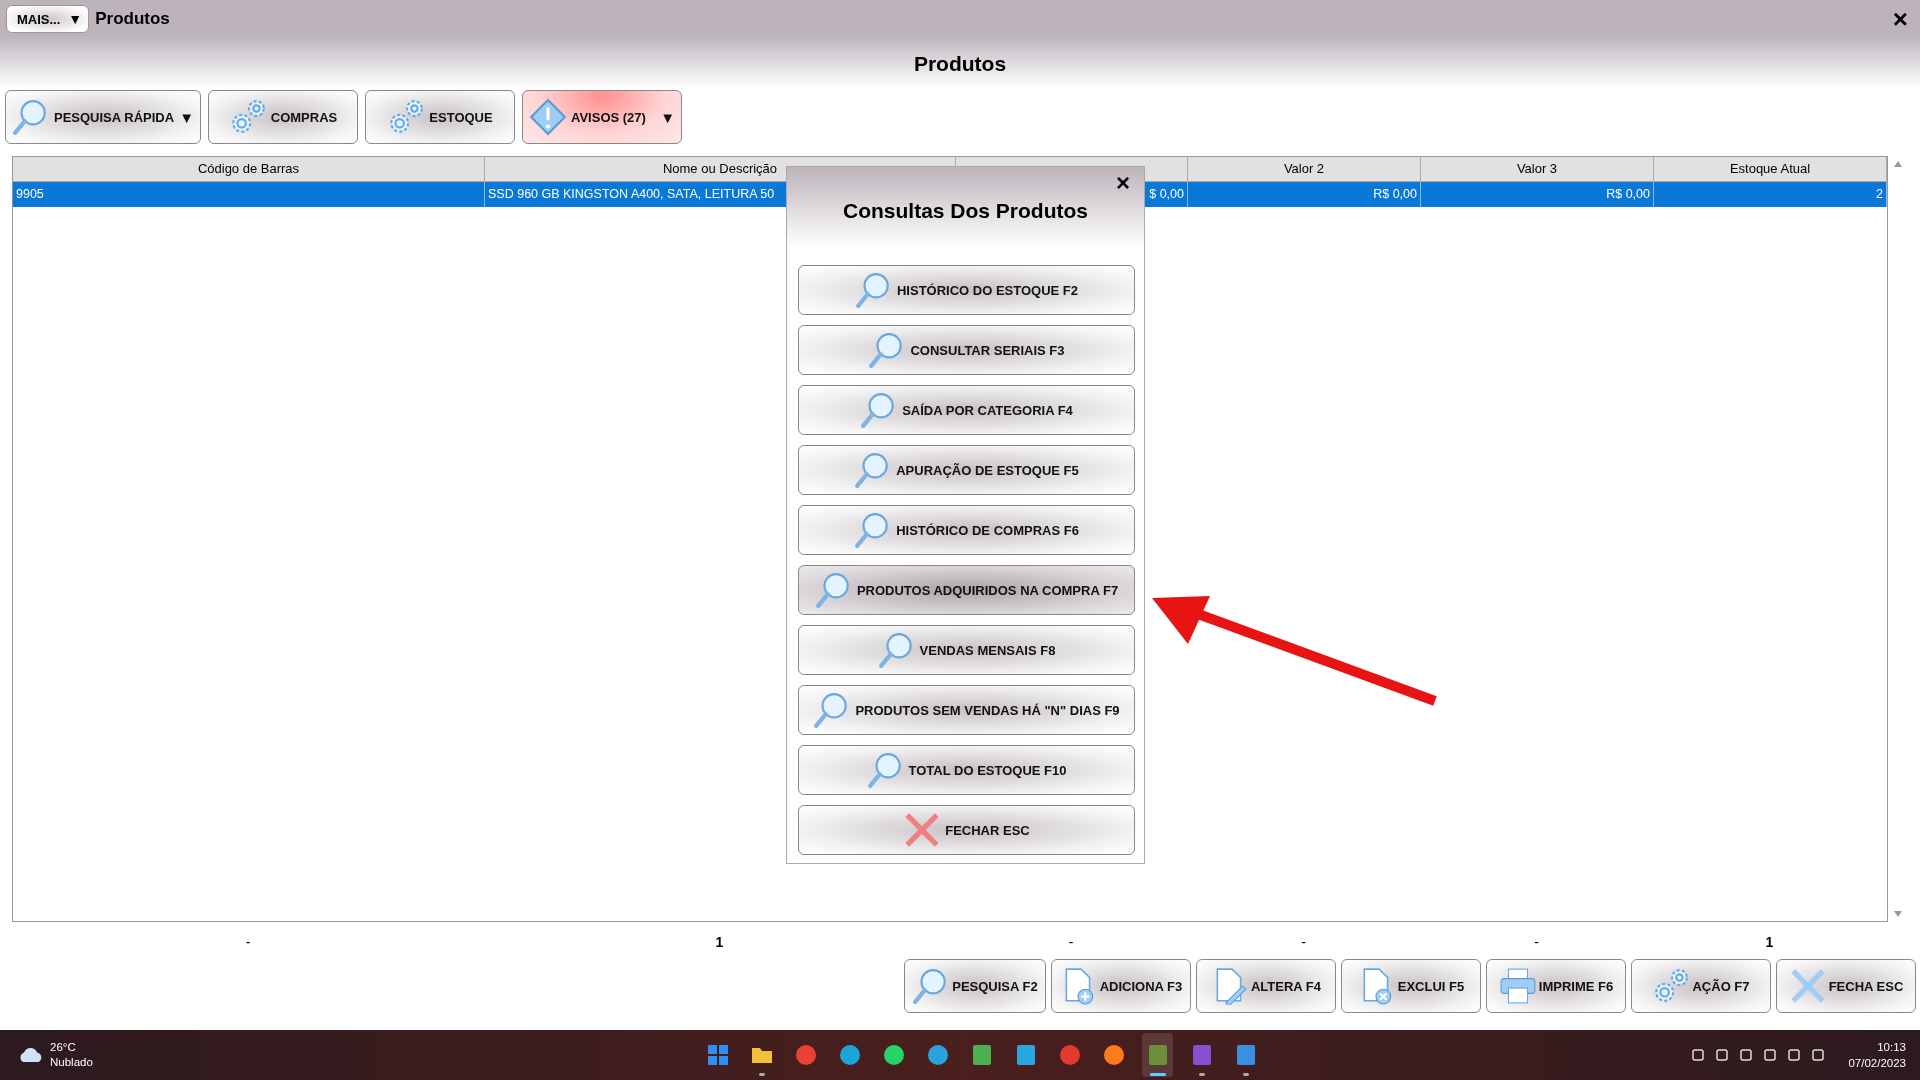 The width and height of the screenshot is (1920, 1080). What do you see at coordinates (71, 1062) in the screenshot?
I see `weather-condition: Nublado` at bounding box center [71, 1062].